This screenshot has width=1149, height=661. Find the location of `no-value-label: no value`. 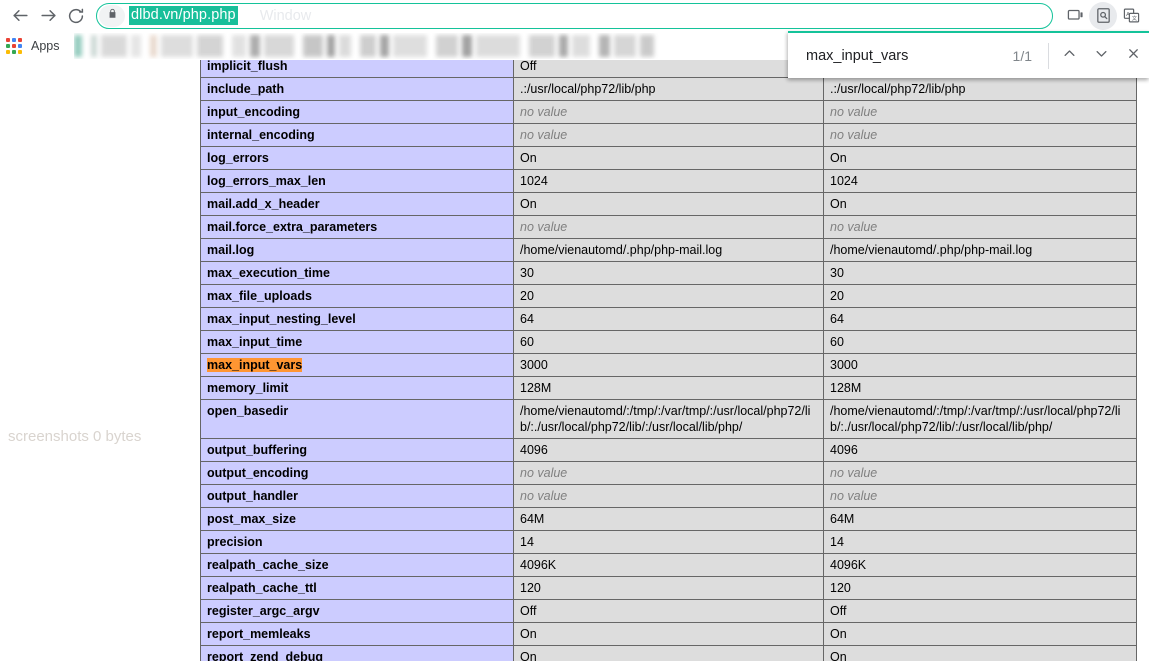

no-value-label: no value is located at coordinates (854, 496).